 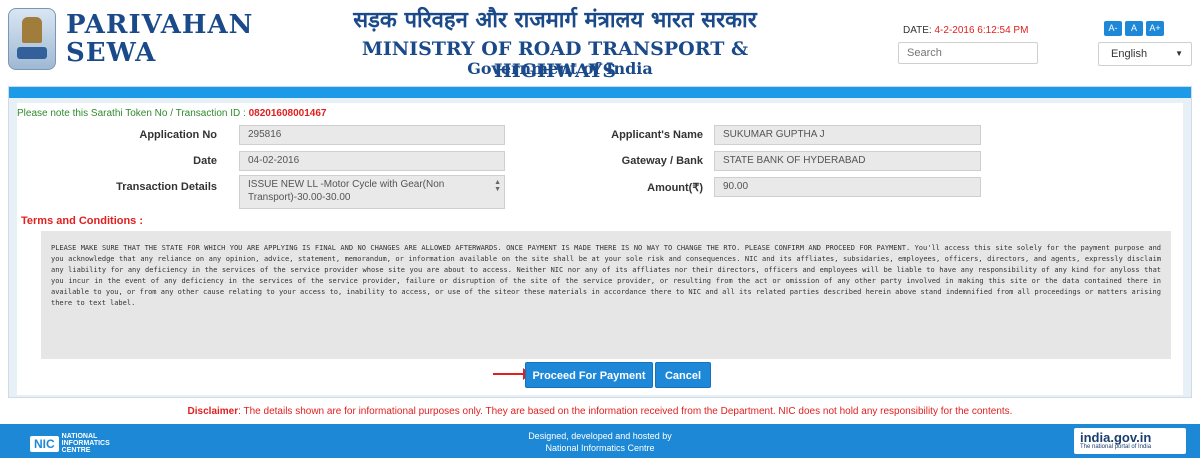 I want to click on current-date: DATE: 4-2-2016 6:12:54 PM, so click(x=965, y=30).